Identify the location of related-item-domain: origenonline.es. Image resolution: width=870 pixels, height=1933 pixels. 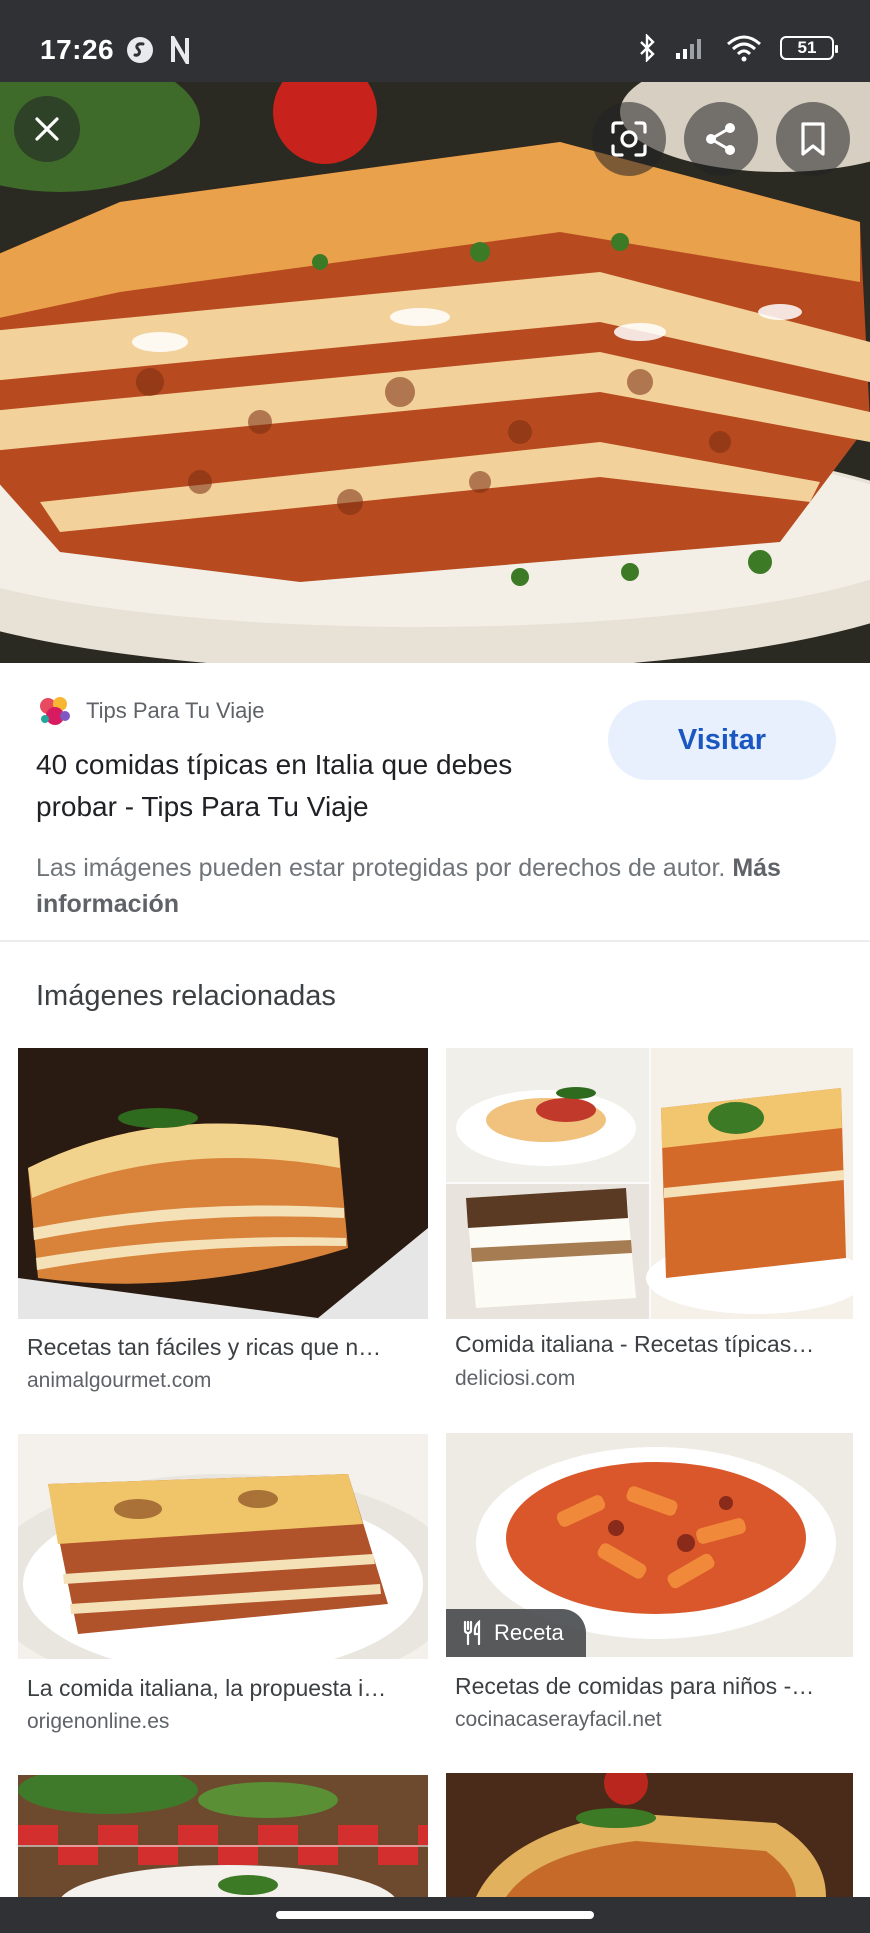
(98, 1721).